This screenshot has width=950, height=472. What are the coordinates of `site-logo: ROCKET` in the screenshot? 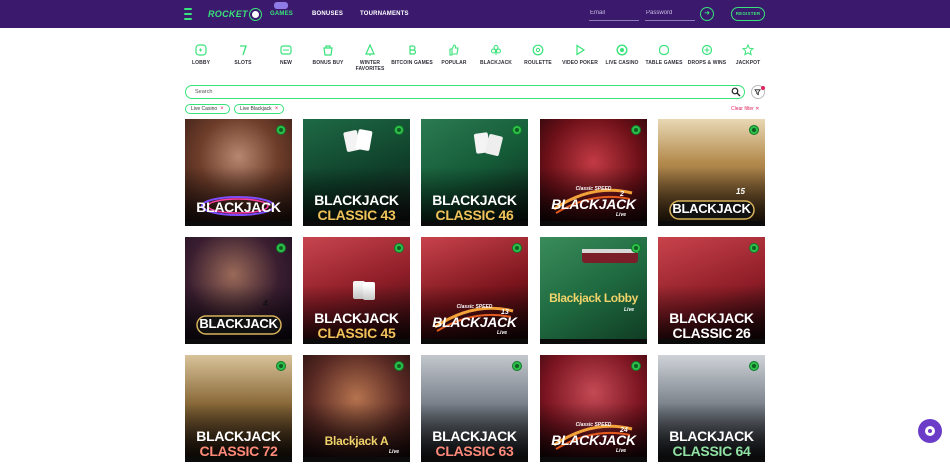 It's located at (234, 14).